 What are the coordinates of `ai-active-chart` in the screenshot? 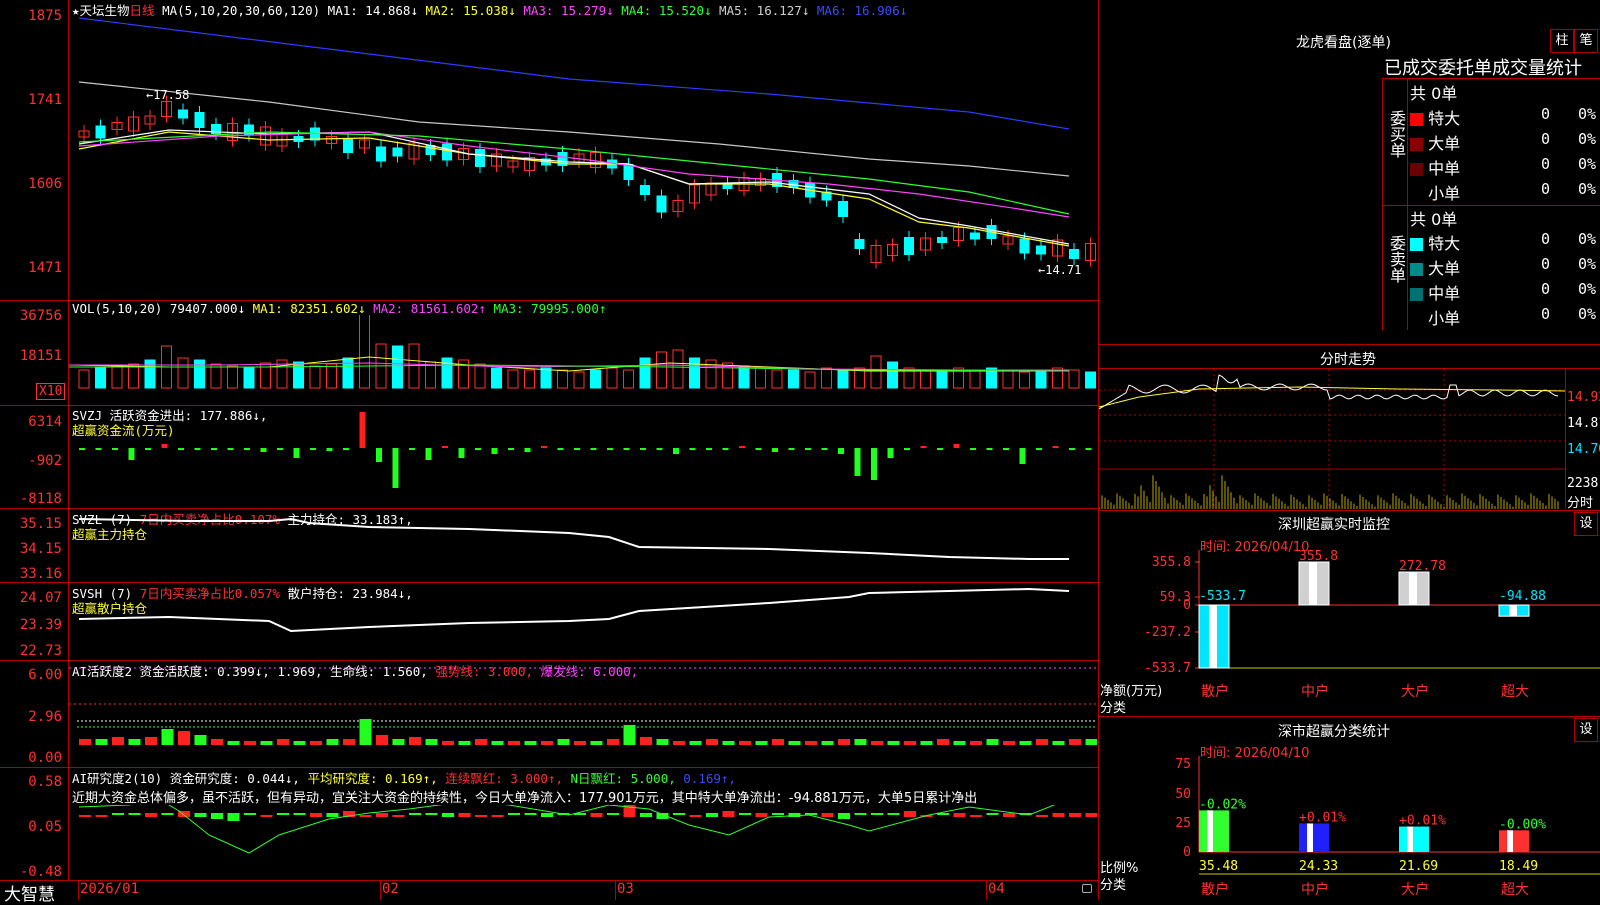 It's located at (583, 713).